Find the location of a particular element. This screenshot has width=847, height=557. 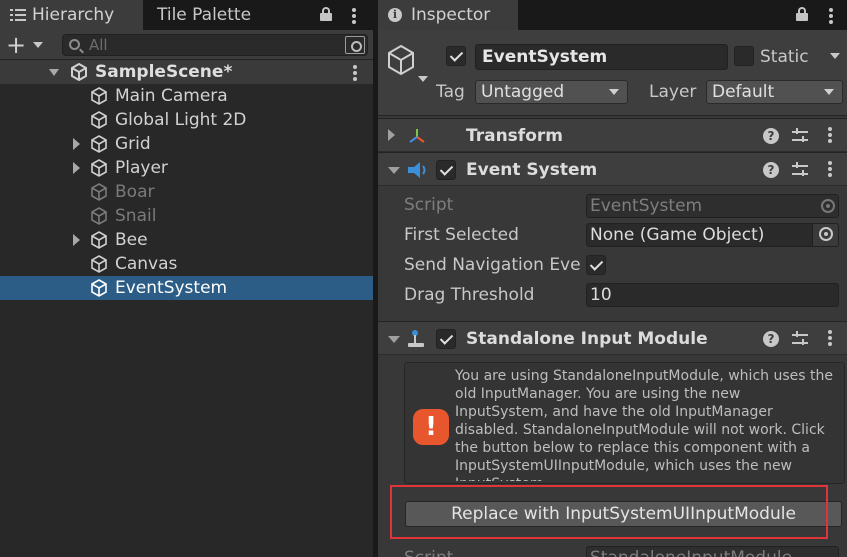

hierarchy-item: EventSystem is located at coordinates (186, 288).